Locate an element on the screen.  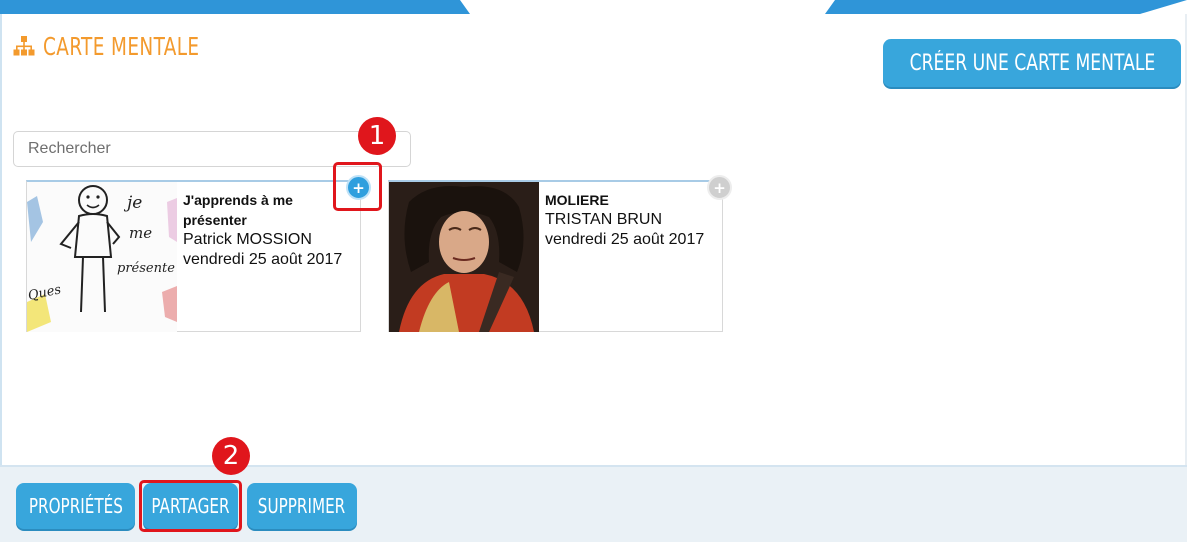
top-tab-bar is located at coordinates (593, 7).